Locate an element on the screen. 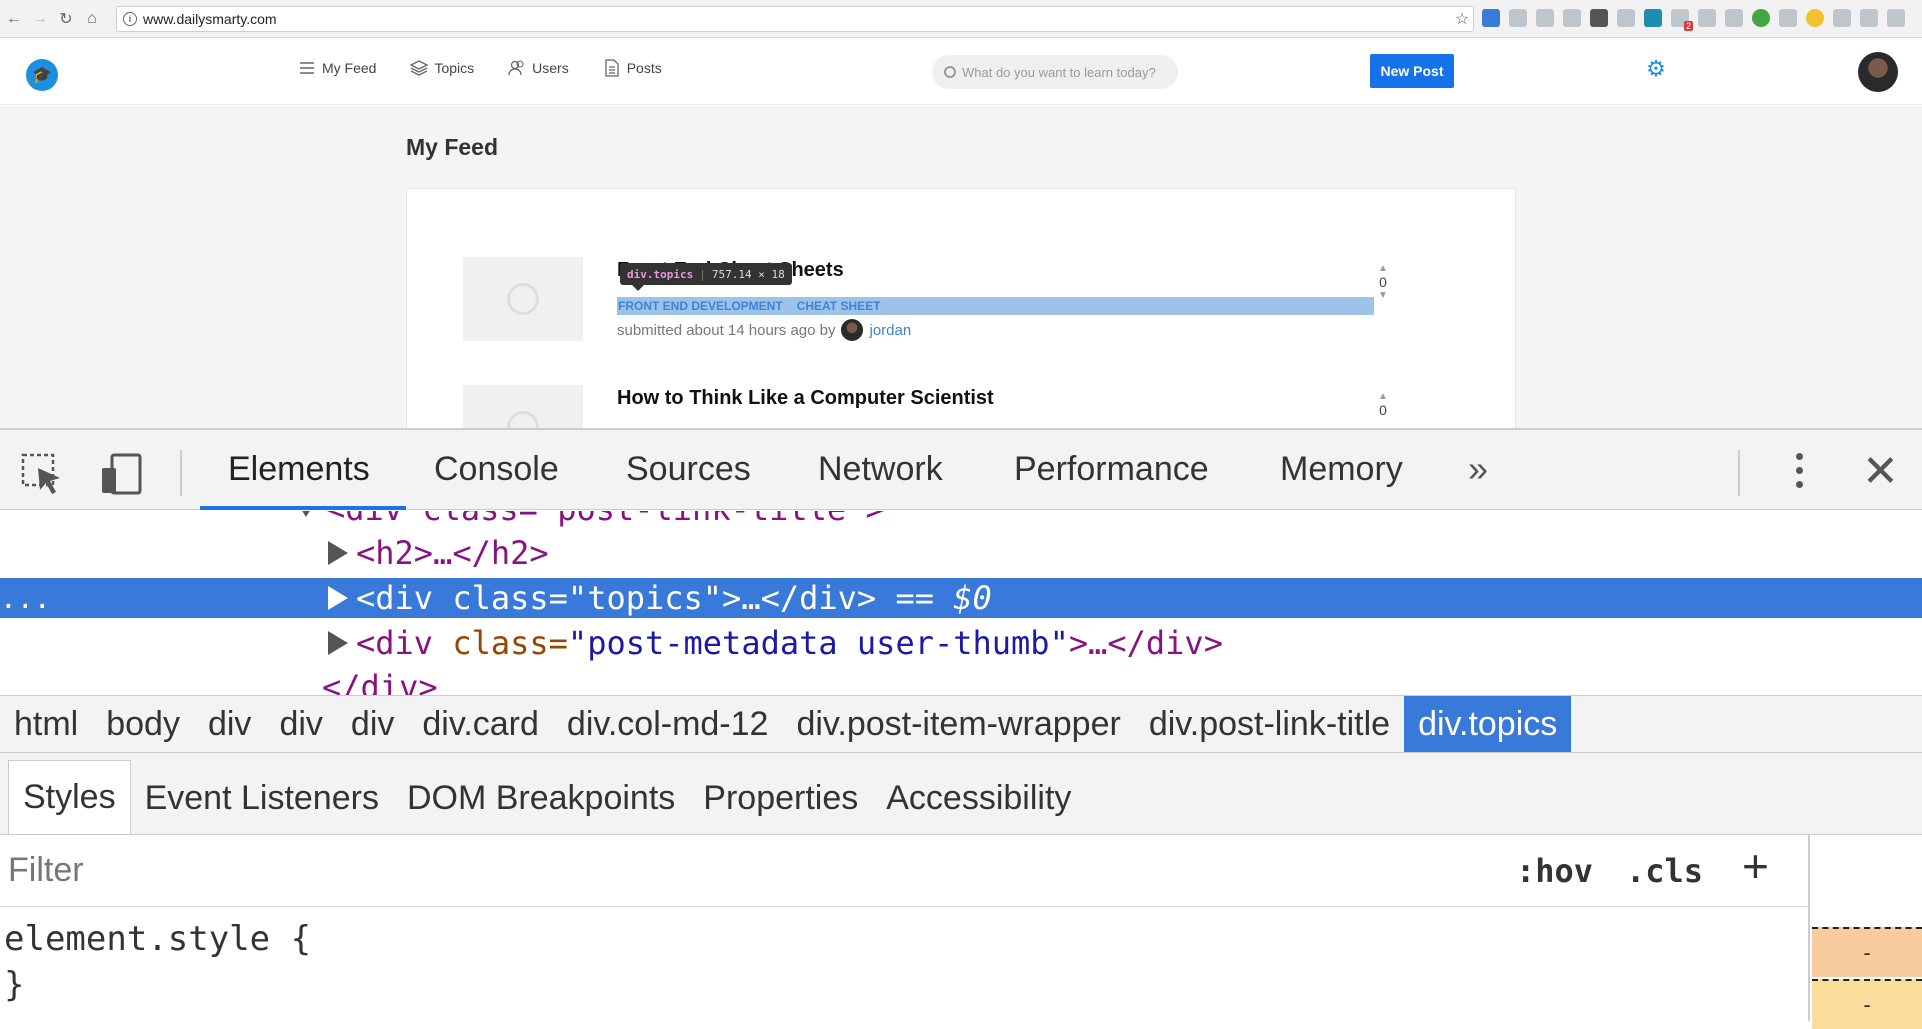 This screenshot has height=1029, width=1922. new-post-button: New Post is located at coordinates (1412, 71).